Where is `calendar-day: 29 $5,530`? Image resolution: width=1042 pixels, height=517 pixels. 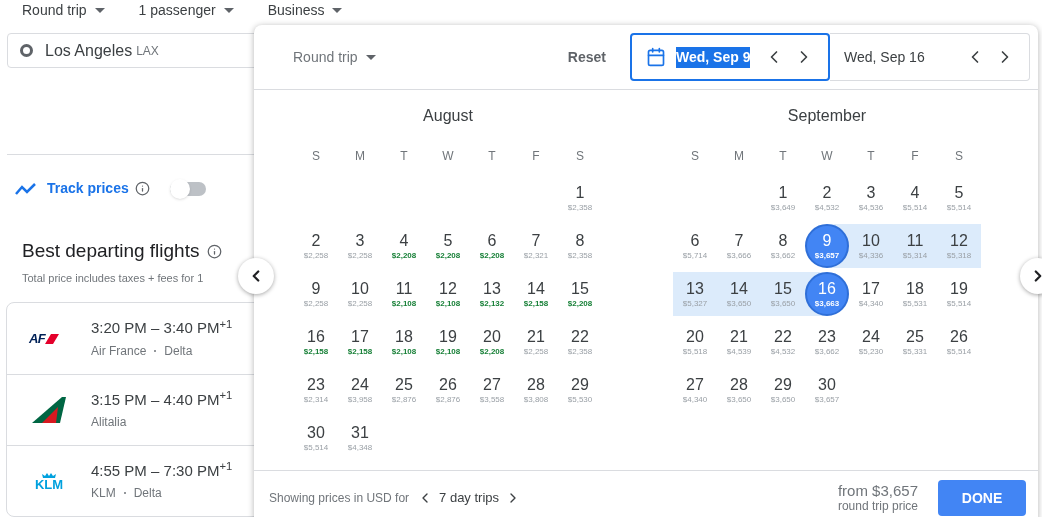 calendar-day: 29 $5,530 is located at coordinates (580, 390).